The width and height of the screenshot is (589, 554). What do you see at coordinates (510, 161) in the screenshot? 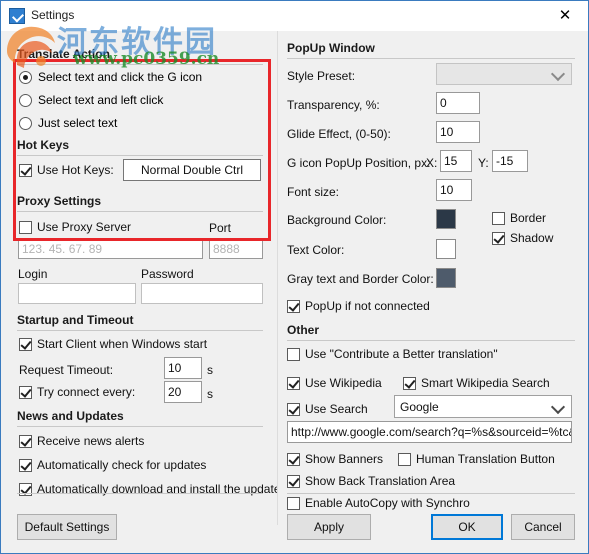
I see `gicon-y-input: -15` at bounding box center [510, 161].